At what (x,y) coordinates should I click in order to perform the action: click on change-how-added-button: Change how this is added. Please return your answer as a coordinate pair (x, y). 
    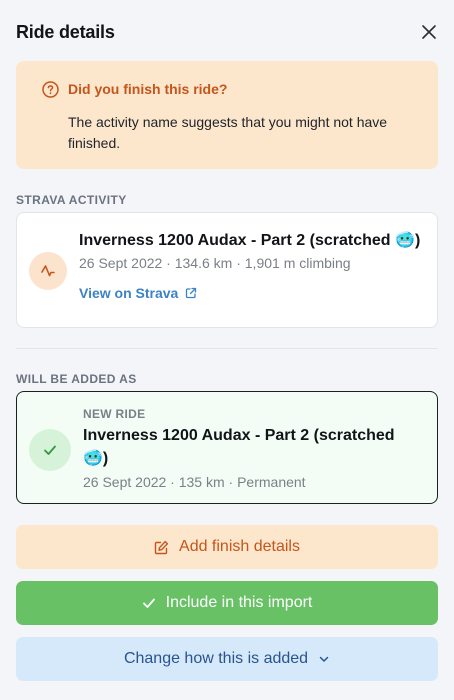
    Looking at the image, I should click on (227, 659).